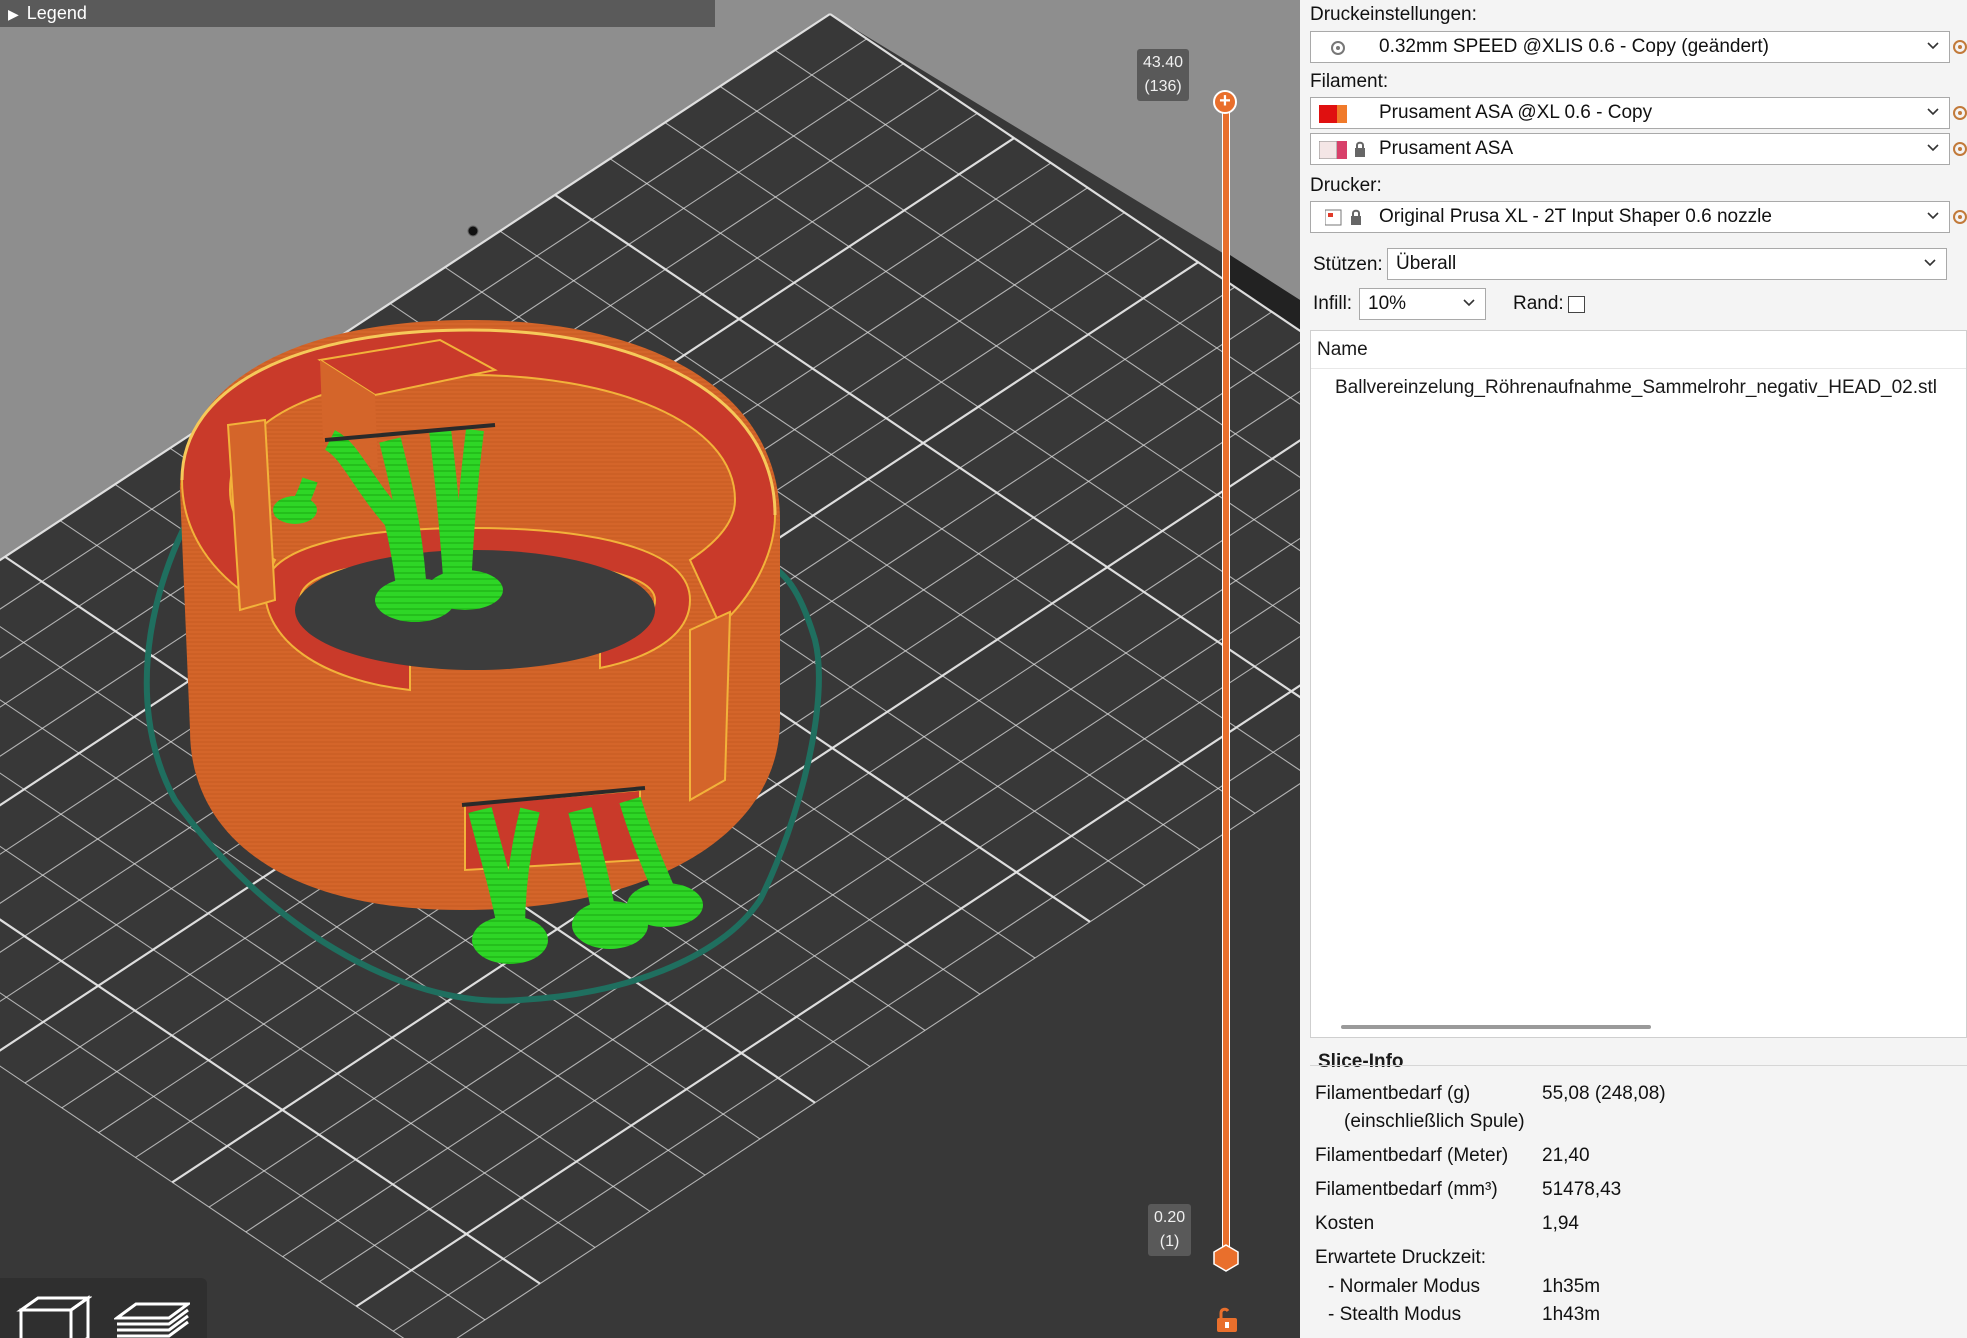 Image resolution: width=1967 pixels, height=1338 pixels. I want to click on printer-label: Drucker:, so click(1346, 185).